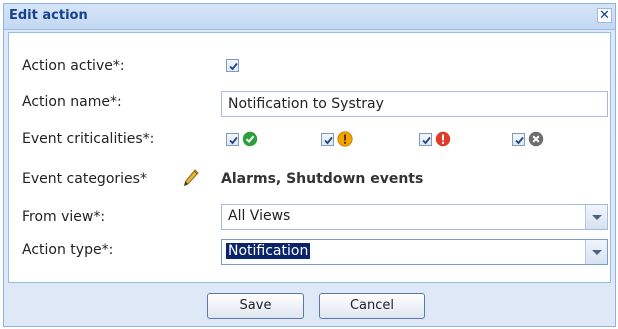  What do you see at coordinates (72, 102) in the screenshot?
I see `action-name-label: Action name*:` at bounding box center [72, 102].